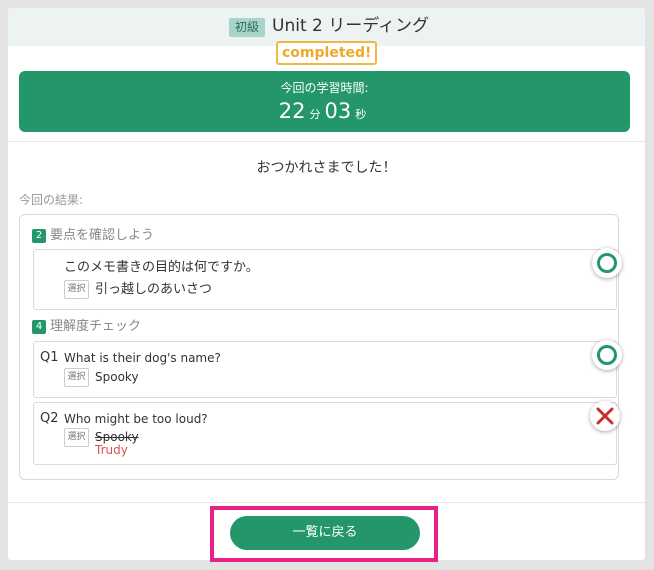  Describe the element at coordinates (39, 236) in the screenshot. I see `section-number: 2` at that location.